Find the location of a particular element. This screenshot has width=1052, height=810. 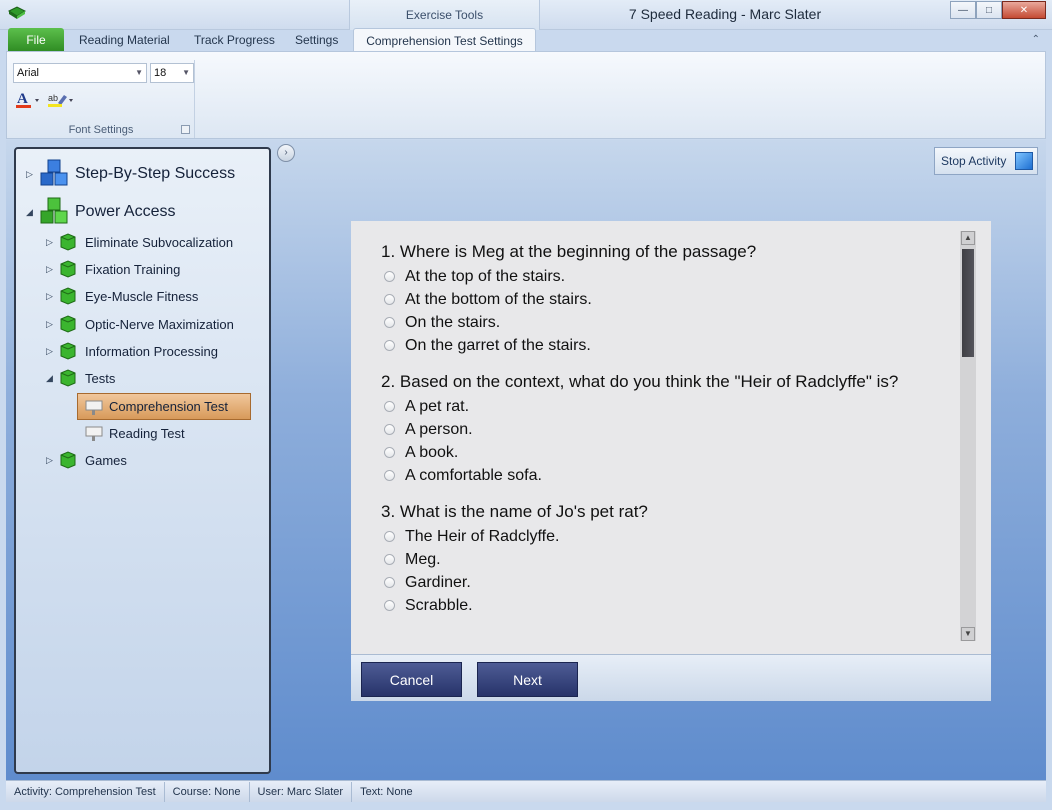

answer-option: A person. is located at coordinates (671, 429).